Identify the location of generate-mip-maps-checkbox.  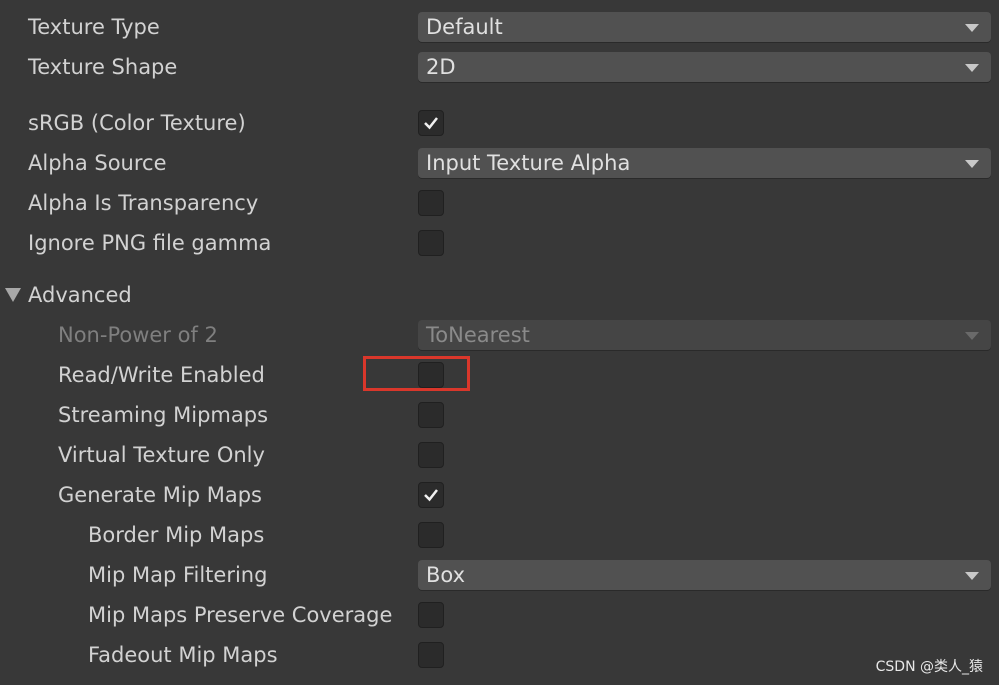
(431, 495).